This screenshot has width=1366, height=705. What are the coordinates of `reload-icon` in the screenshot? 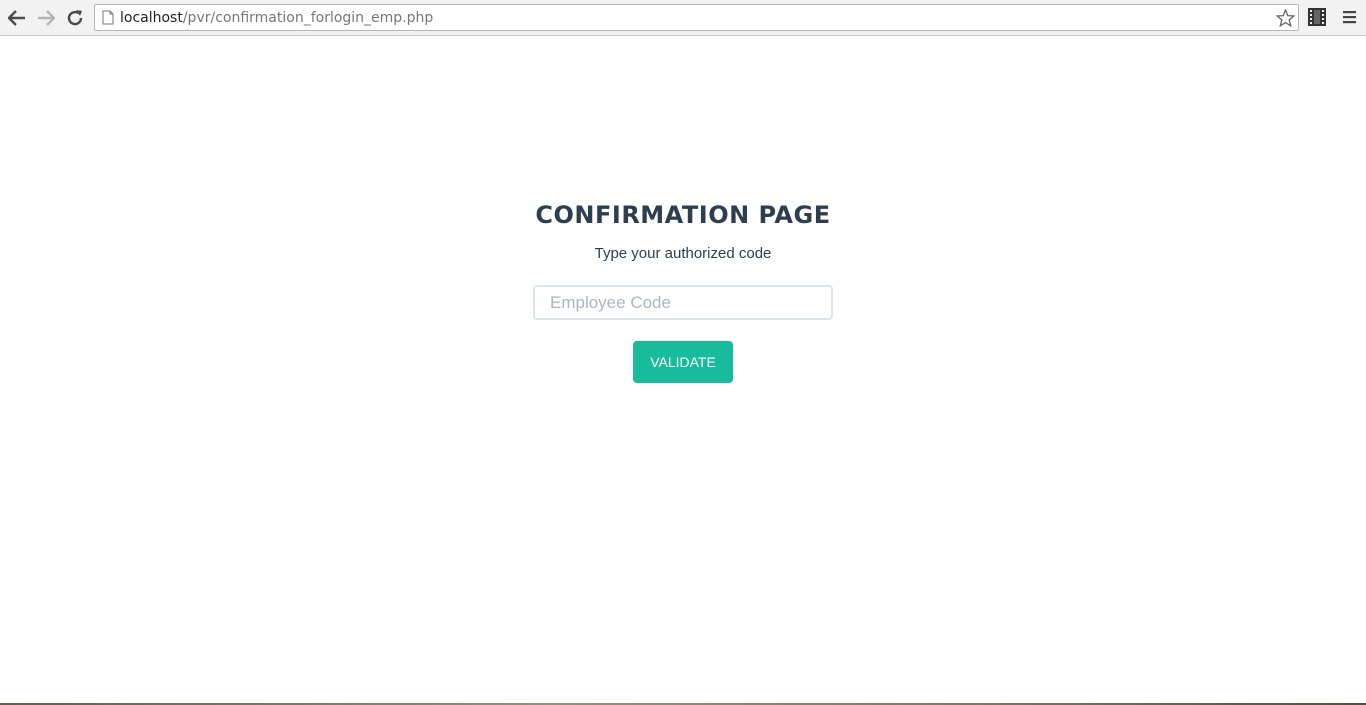 It's located at (75, 18).